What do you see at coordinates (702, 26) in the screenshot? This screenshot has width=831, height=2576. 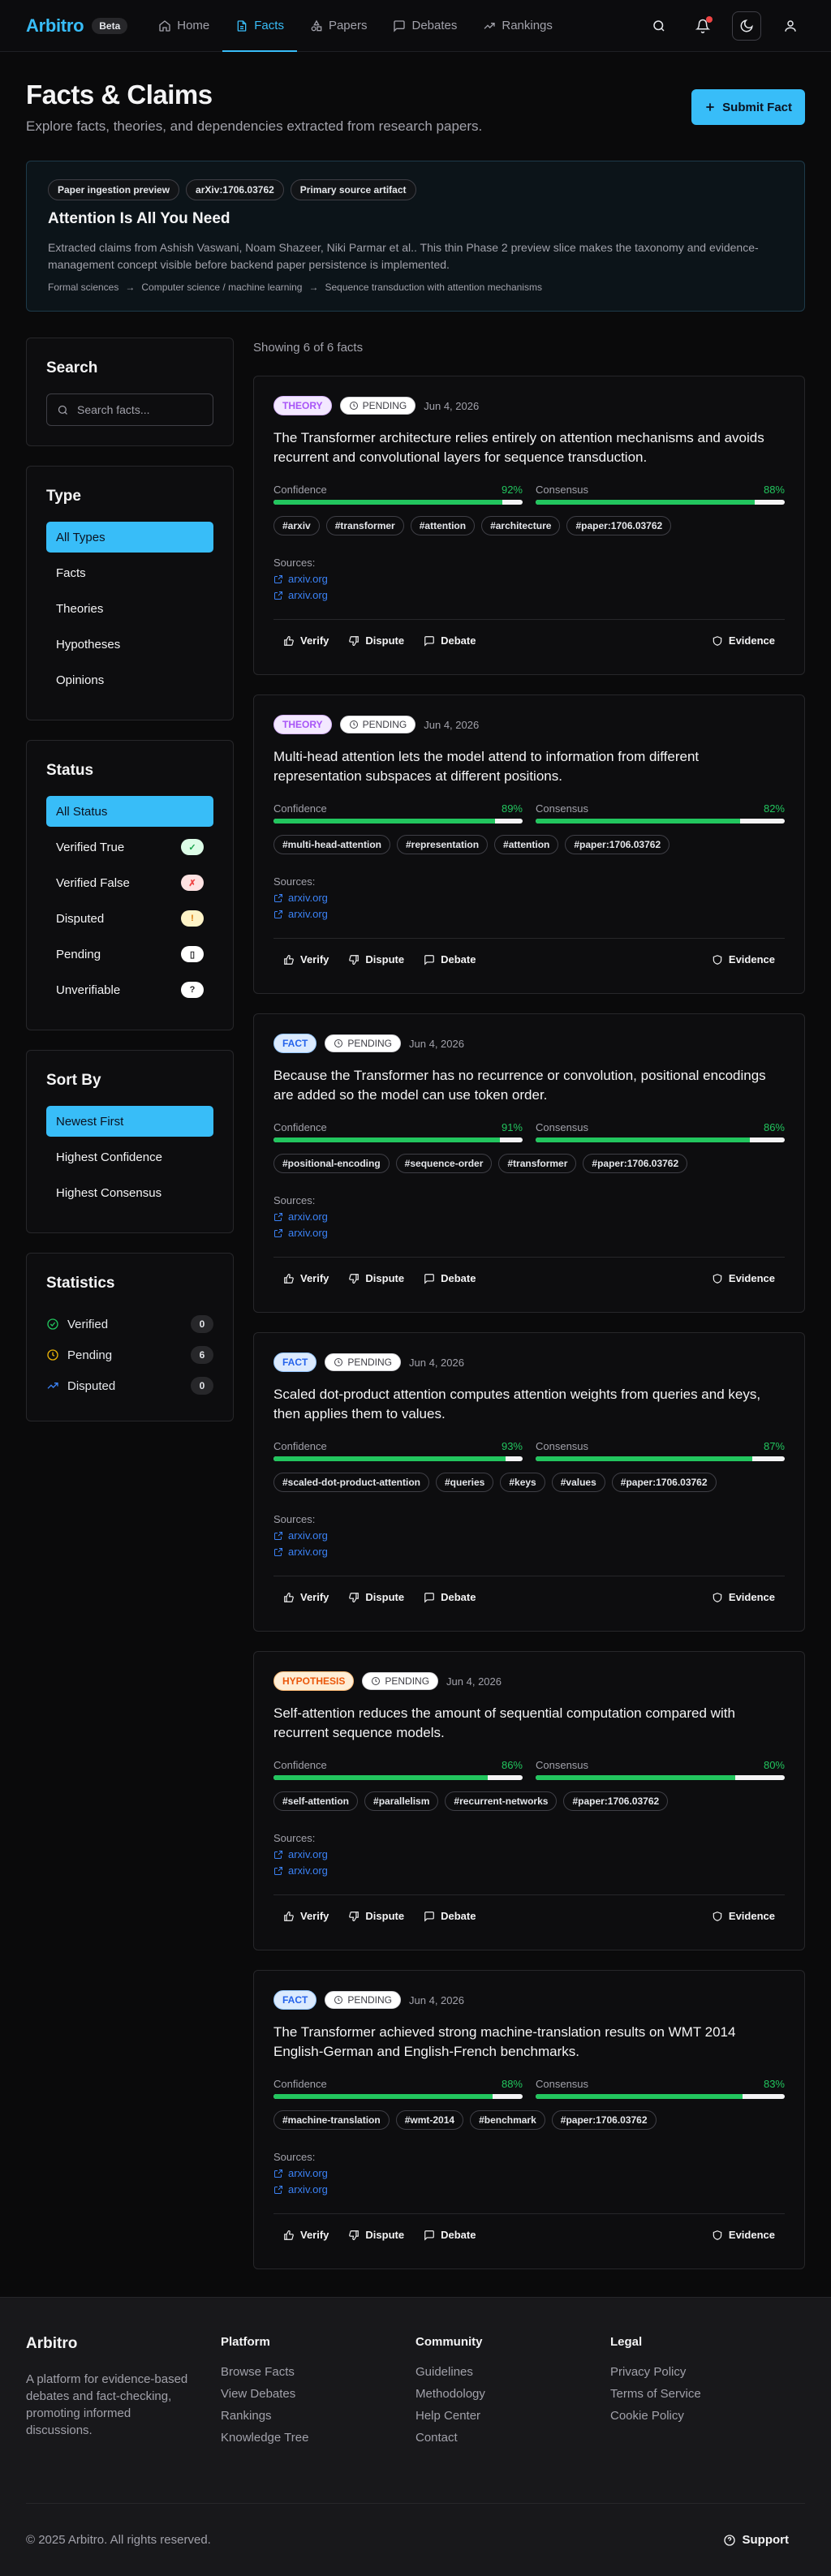 I see `notifications-button` at bounding box center [702, 26].